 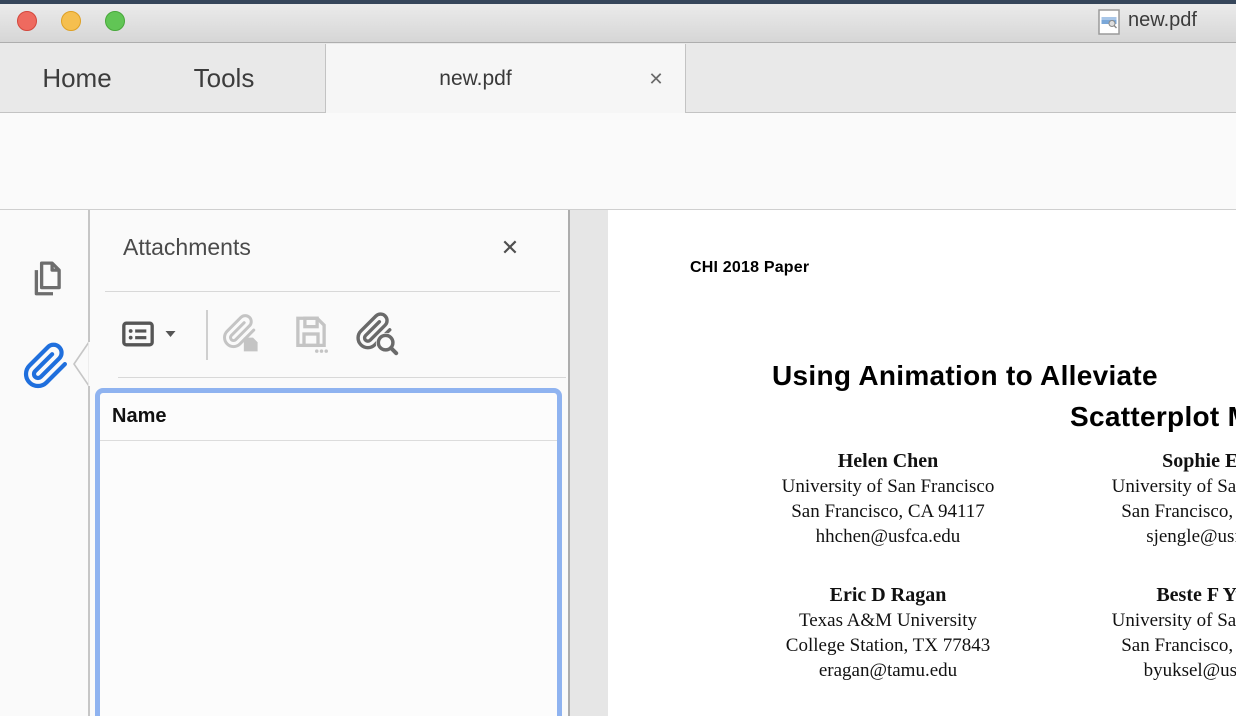 I want to click on attachments-panel-title: Attachments, so click(x=187, y=247).